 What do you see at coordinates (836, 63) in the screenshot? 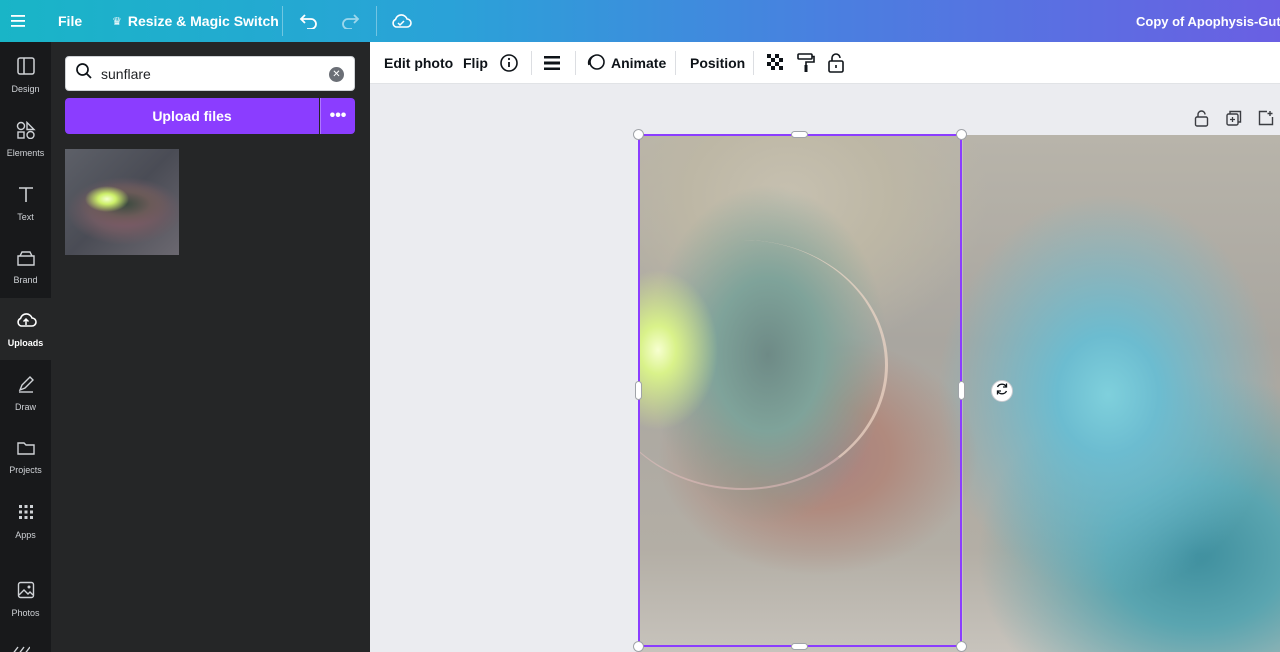
I see `lock-icon` at bounding box center [836, 63].